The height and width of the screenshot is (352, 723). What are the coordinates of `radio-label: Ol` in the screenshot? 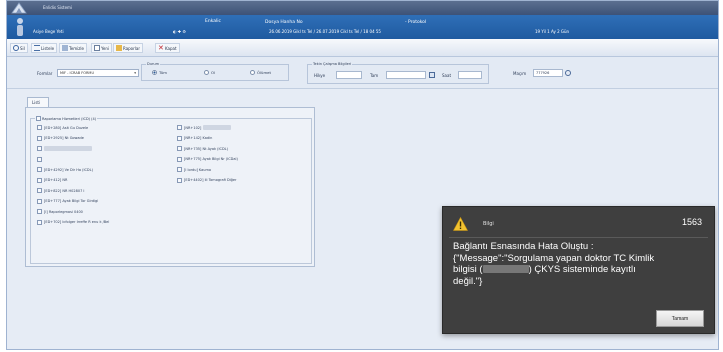 It's located at (213, 72).